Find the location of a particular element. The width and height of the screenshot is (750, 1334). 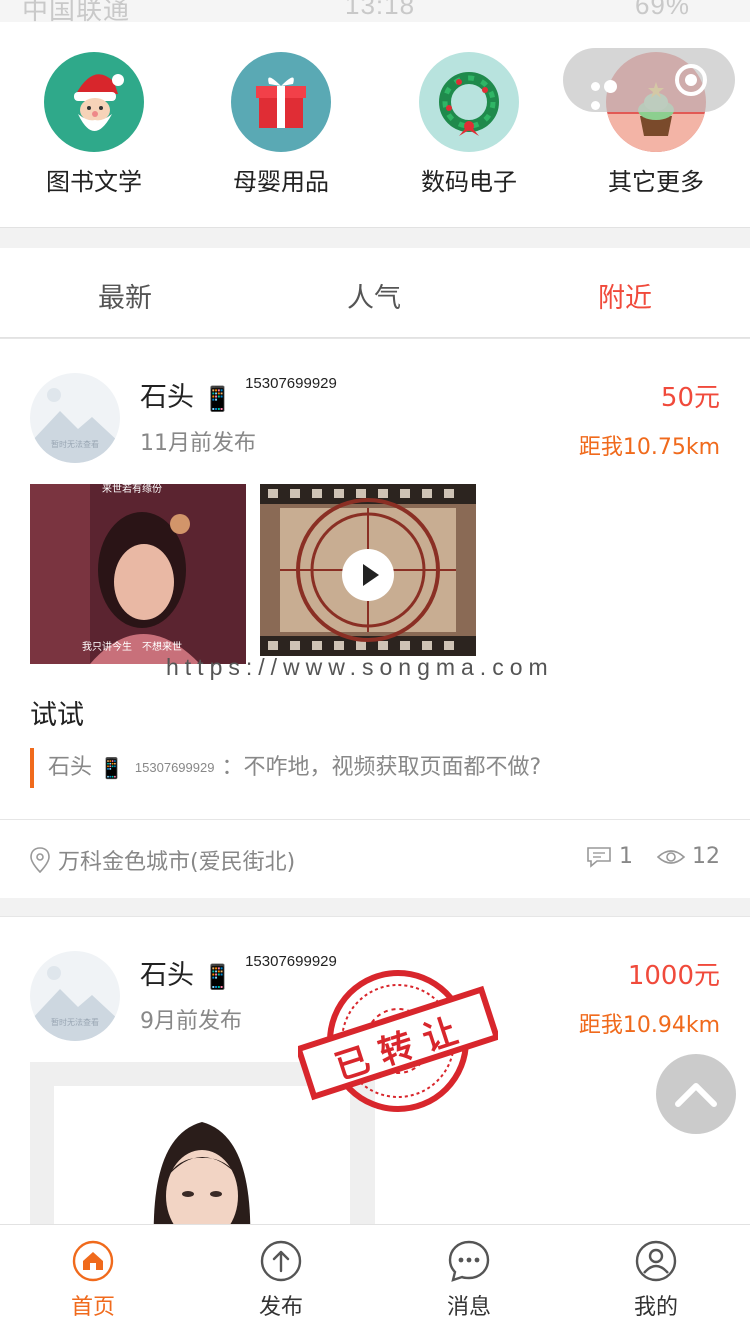

more-menu-icon is located at coordinates (611, 93).